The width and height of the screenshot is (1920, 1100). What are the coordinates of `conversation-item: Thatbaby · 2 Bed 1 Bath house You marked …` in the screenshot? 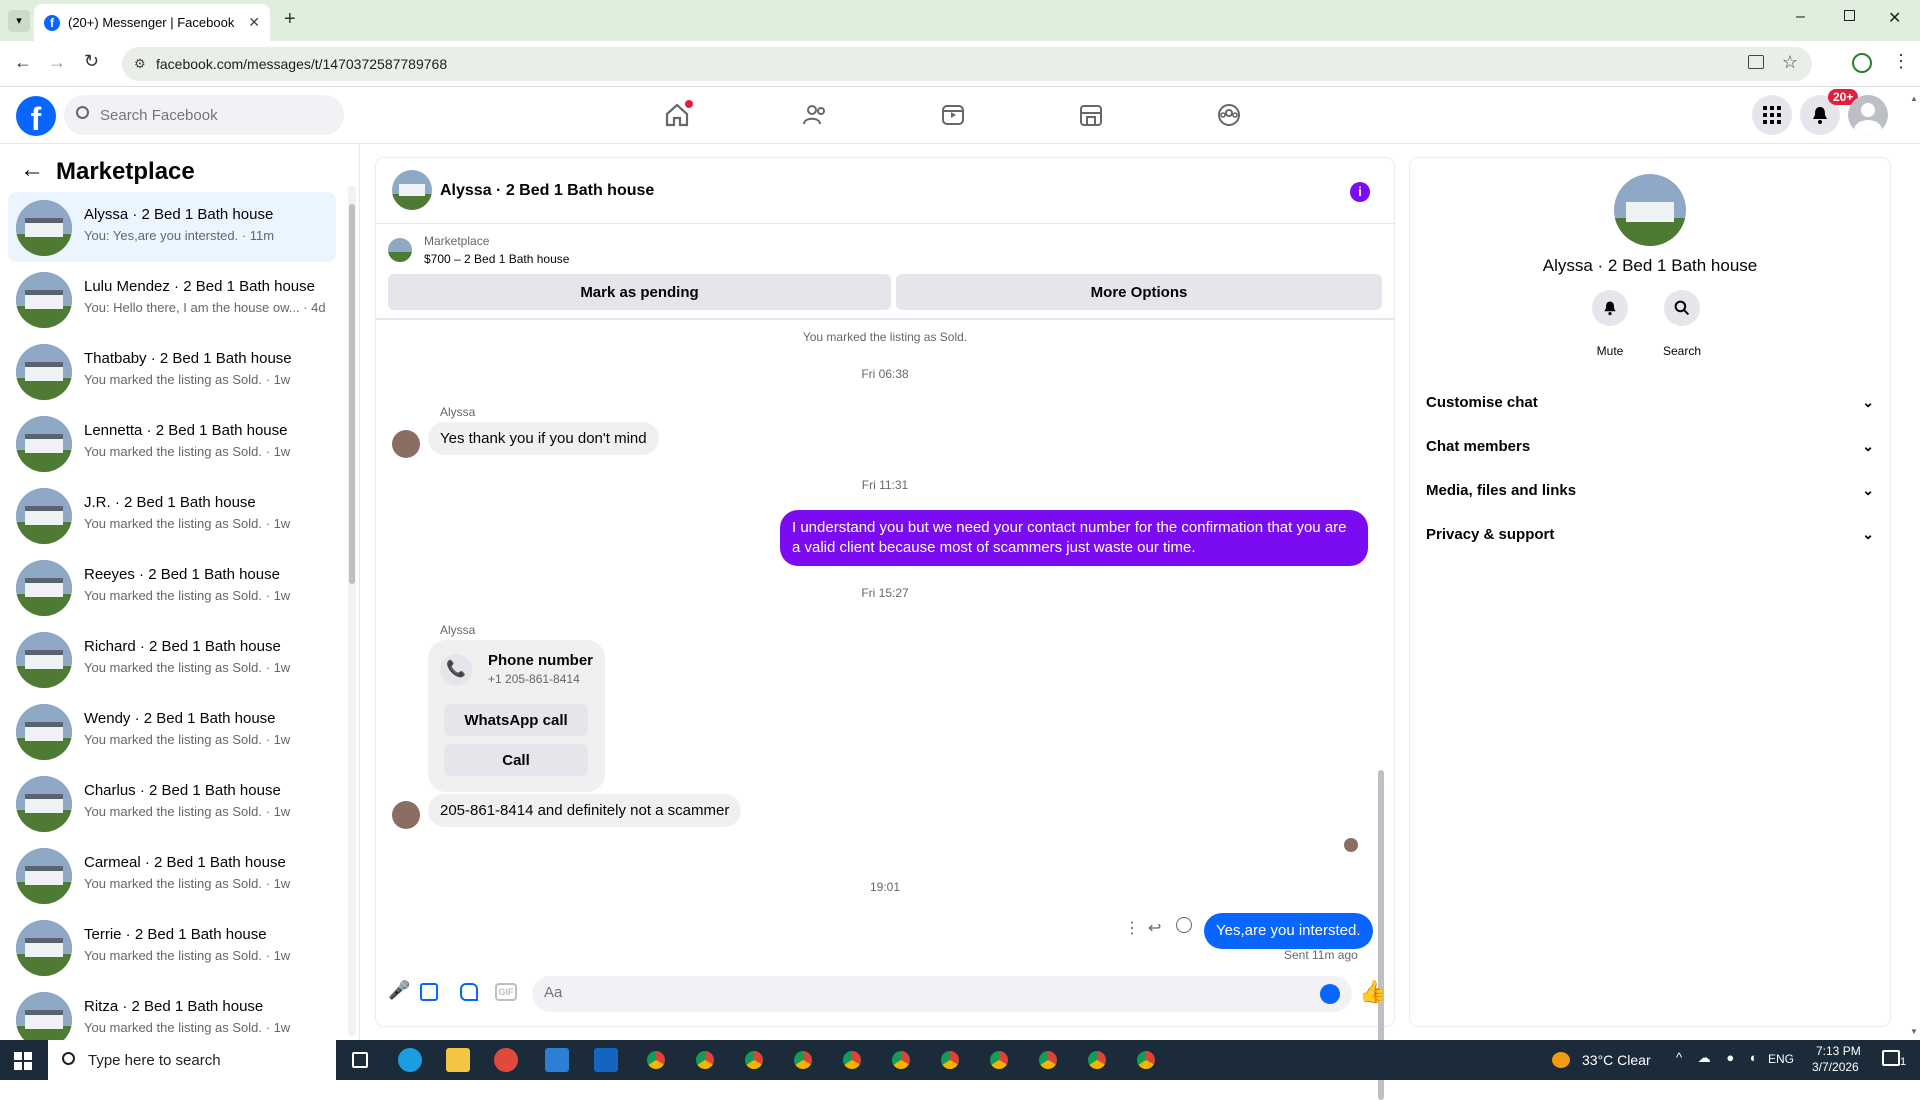 It's located at (172, 371).